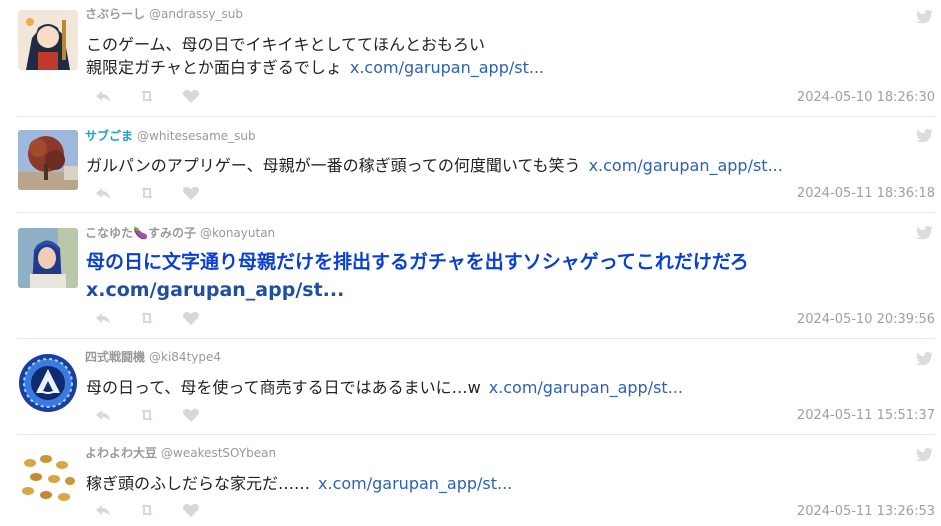 The height and width of the screenshot is (526, 941). Describe the element at coordinates (196, 14) in the screenshot. I see `user-handle: @andrassy_sub` at that location.